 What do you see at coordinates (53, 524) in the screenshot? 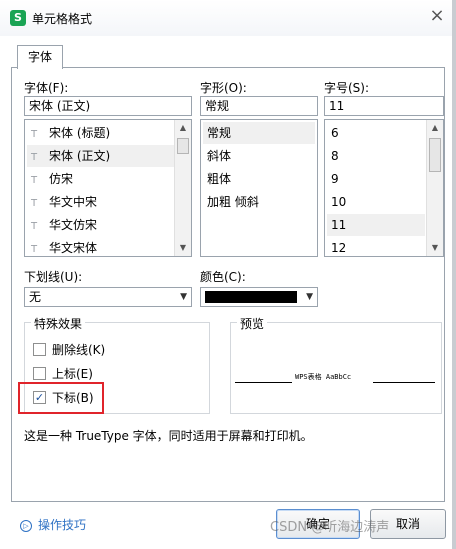
I see `tips-link: ▷ 操作技巧` at bounding box center [53, 524].